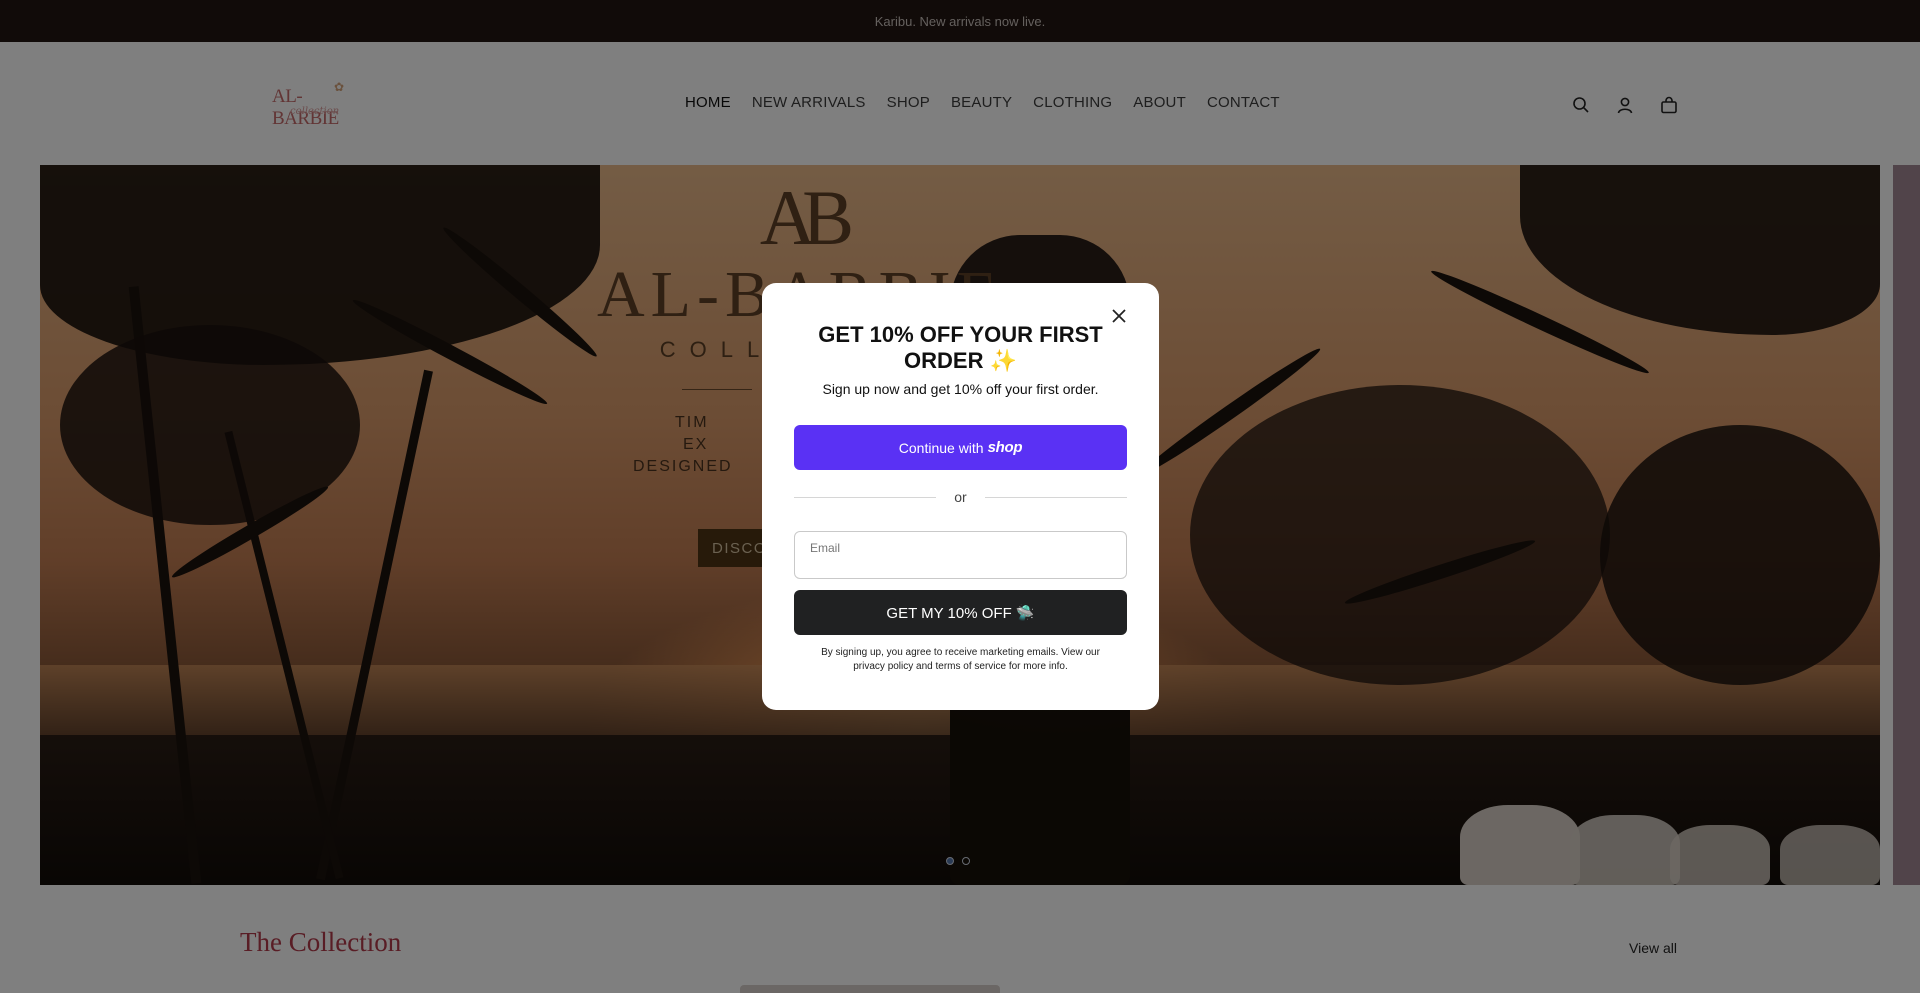 This screenshot has height=993, width=1920. Describe the element at coordinates (960, 612) in the screenshot. I see `get-discount-button: GET MY 10% OFF 🛸` at that location.